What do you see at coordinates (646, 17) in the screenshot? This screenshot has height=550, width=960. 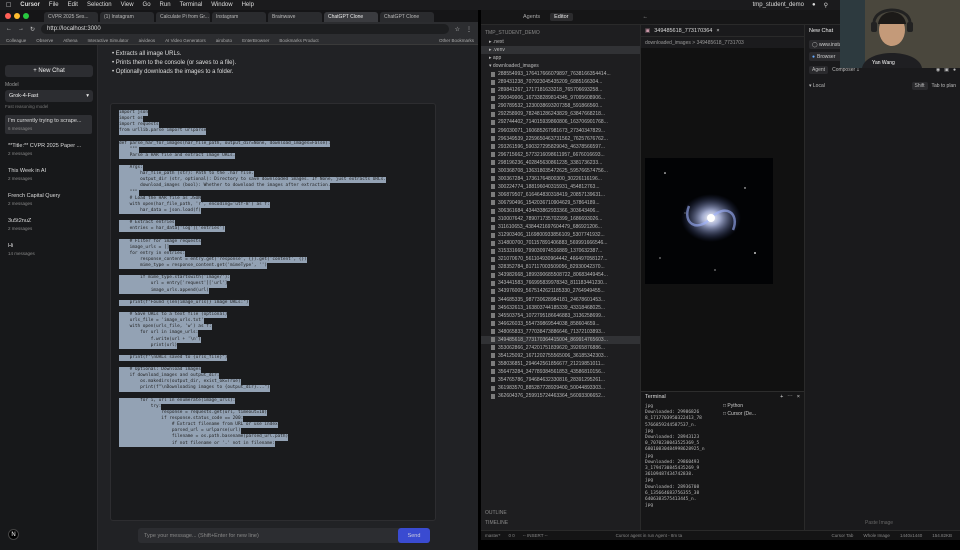 I see `back-arrow-icon: ←` at bounding box center [646, 17].